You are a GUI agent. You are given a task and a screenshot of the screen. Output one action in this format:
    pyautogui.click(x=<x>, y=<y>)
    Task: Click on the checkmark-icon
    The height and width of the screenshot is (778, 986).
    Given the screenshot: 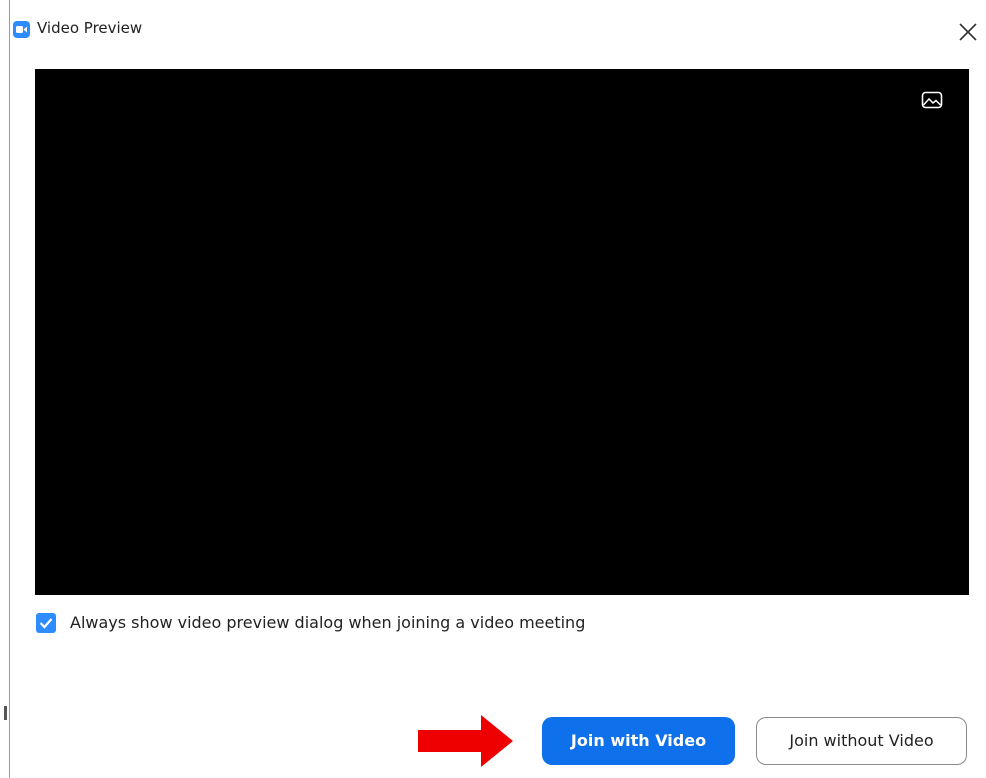 What is the action you would take?
    pyautogui.click(x=46, y=623)
    